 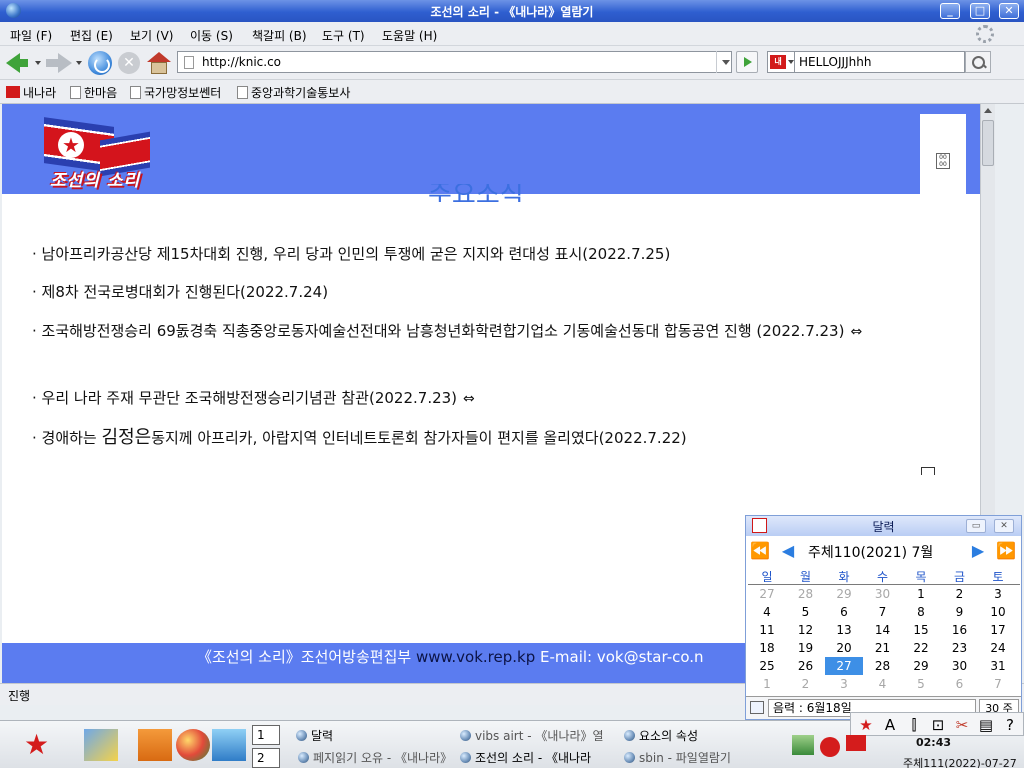 What do you see at coordinates (998, 648) in the screenshot?
I see `calendar-day: 24` at bounding box center [998, 648].